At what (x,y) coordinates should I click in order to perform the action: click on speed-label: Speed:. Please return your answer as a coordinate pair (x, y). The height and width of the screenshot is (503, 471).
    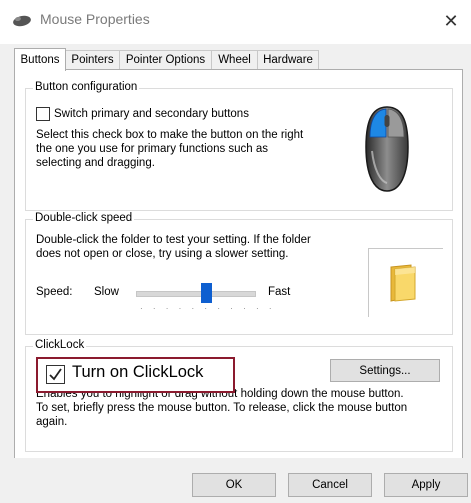
    Looking at the image, I should click on (54, 292).